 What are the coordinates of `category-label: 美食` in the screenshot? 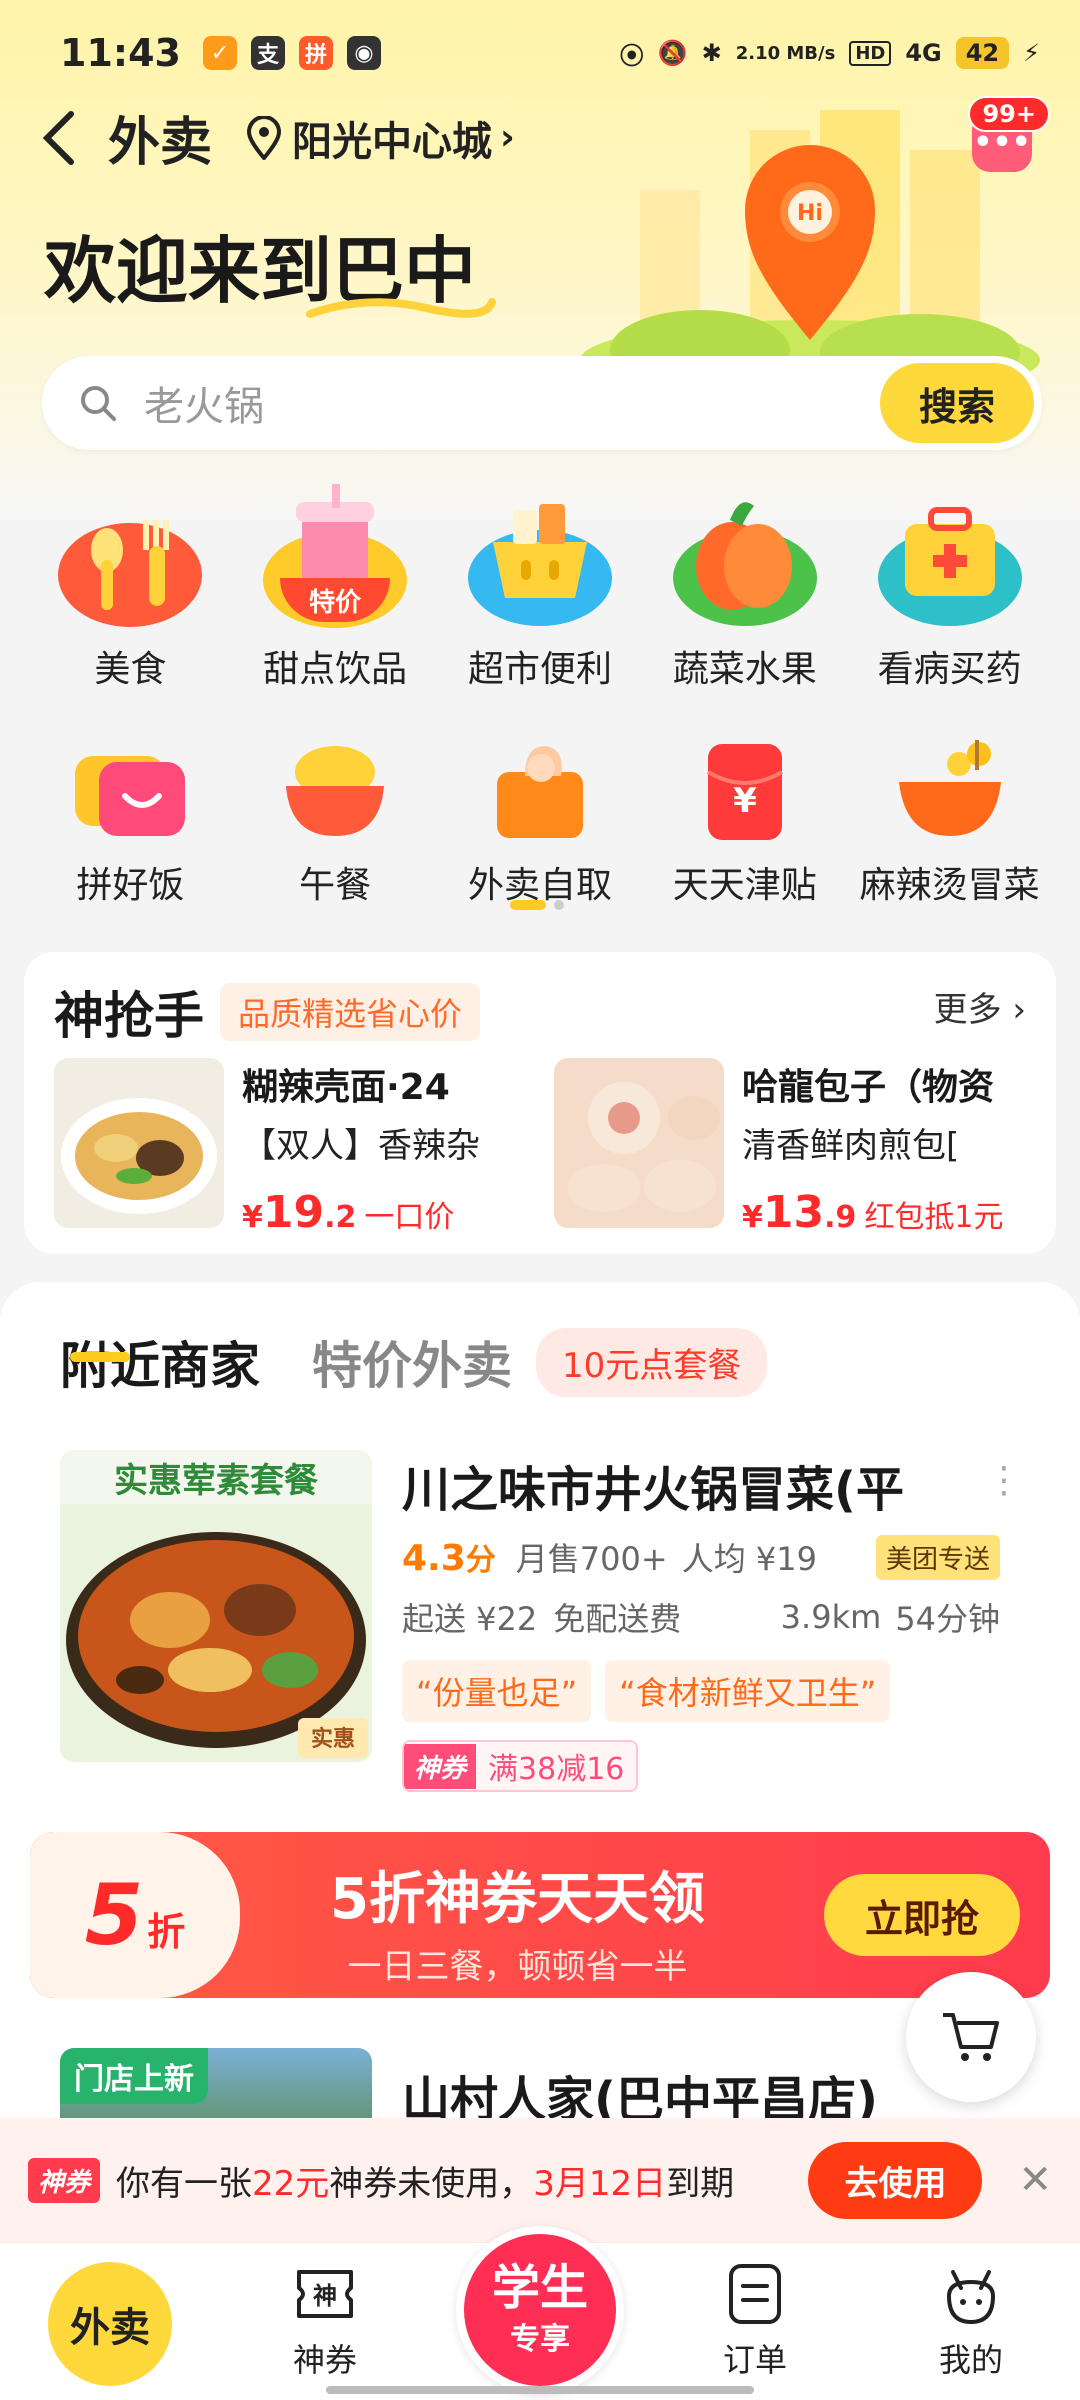 It's located at (130, 669).